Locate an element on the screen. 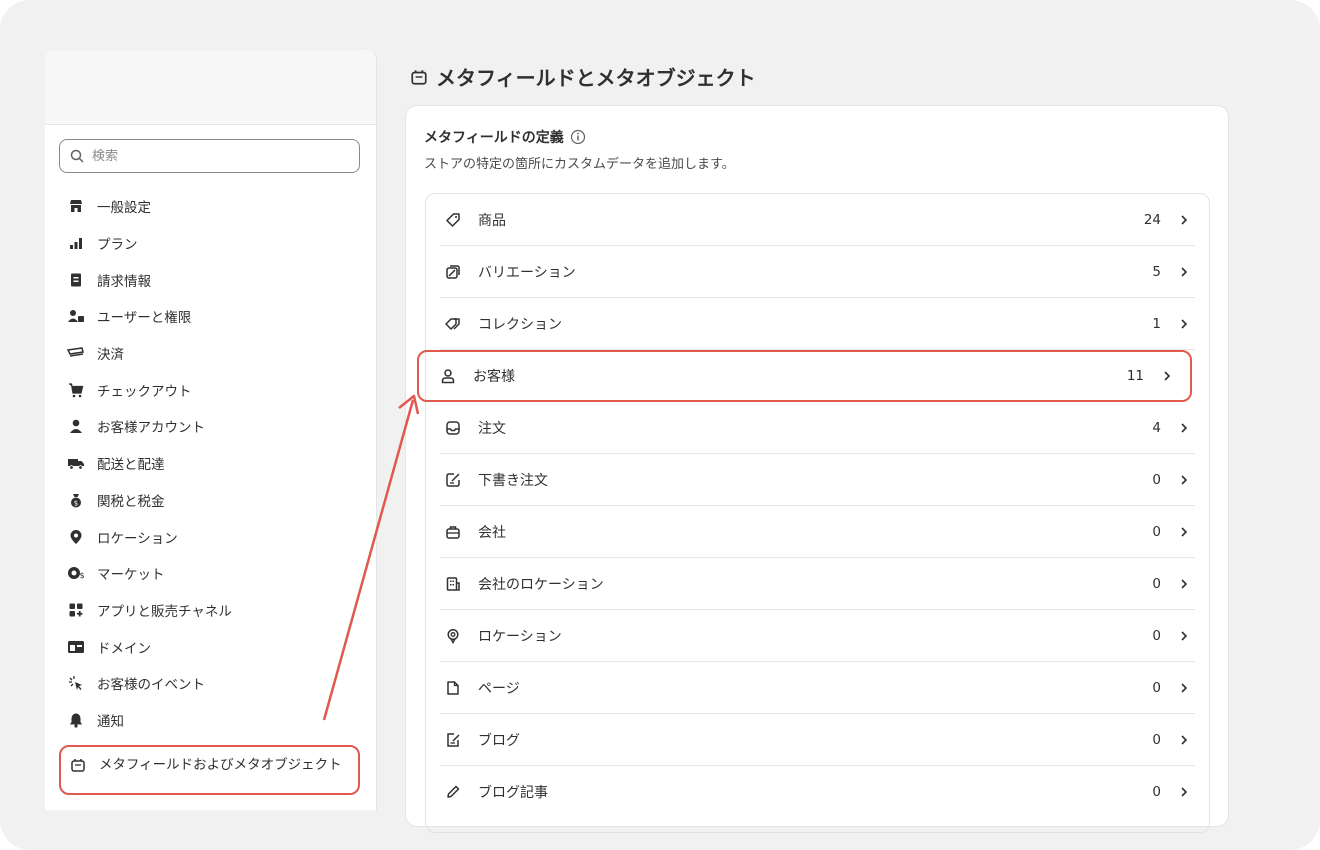  sidebar-item-metafields: メタフィールドおよびメタオブジェクト is located at coordinates (209, 770).